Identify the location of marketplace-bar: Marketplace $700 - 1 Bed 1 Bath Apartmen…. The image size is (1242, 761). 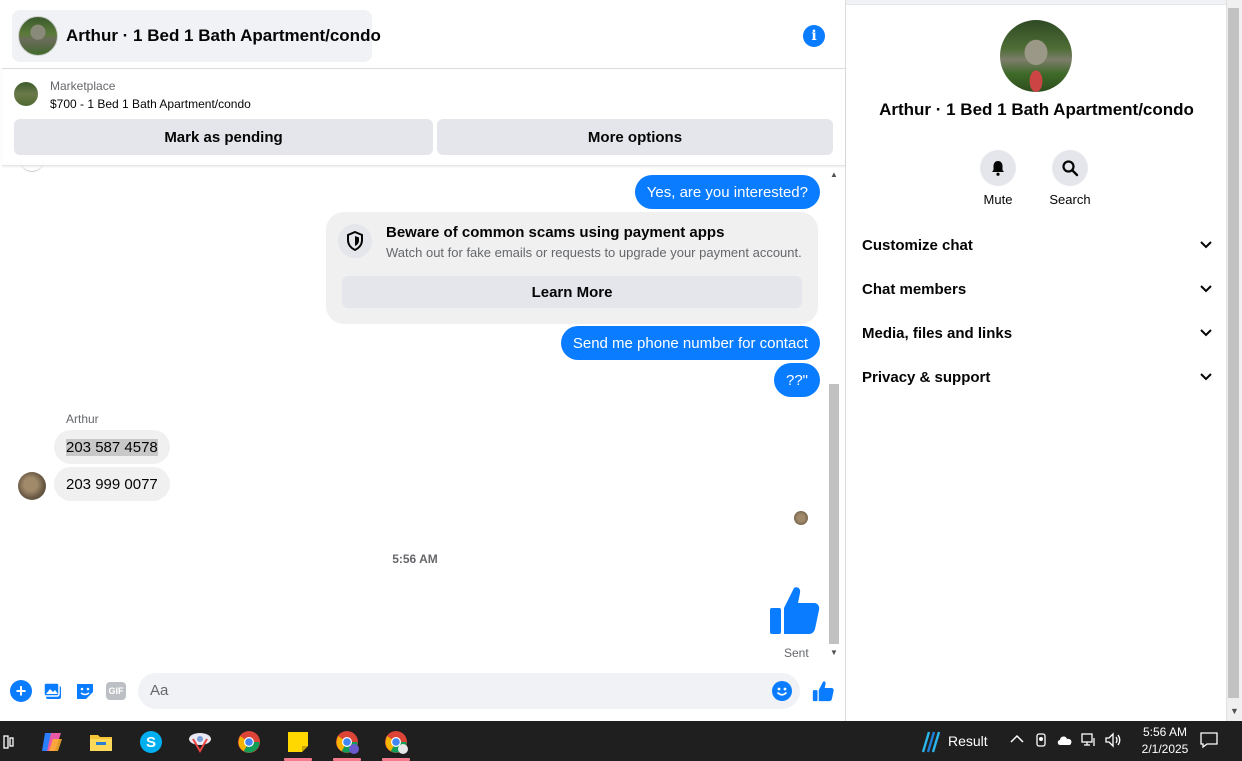
(423, 118).